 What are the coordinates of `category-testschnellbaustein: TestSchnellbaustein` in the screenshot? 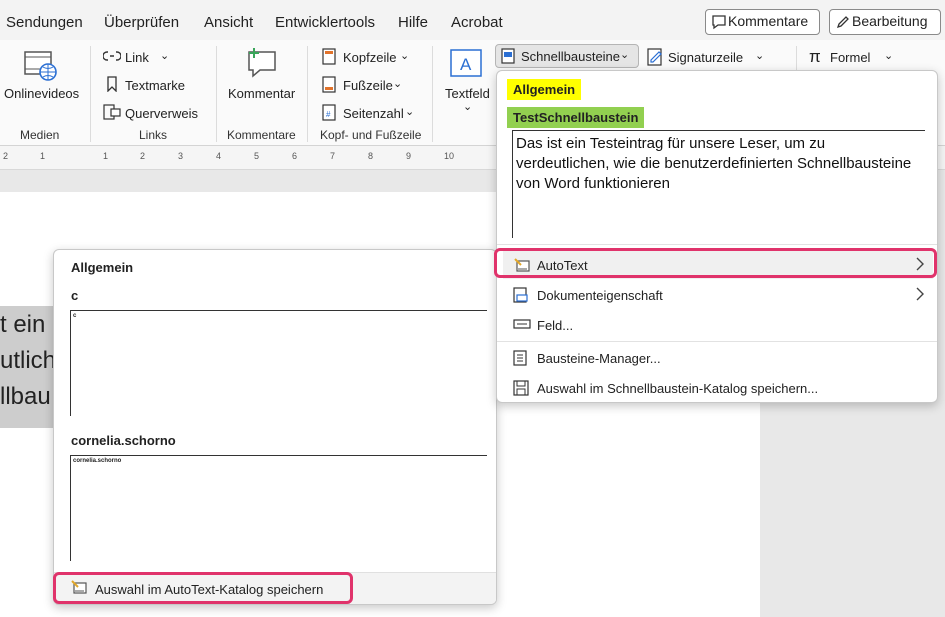 It's located at (576, 117).